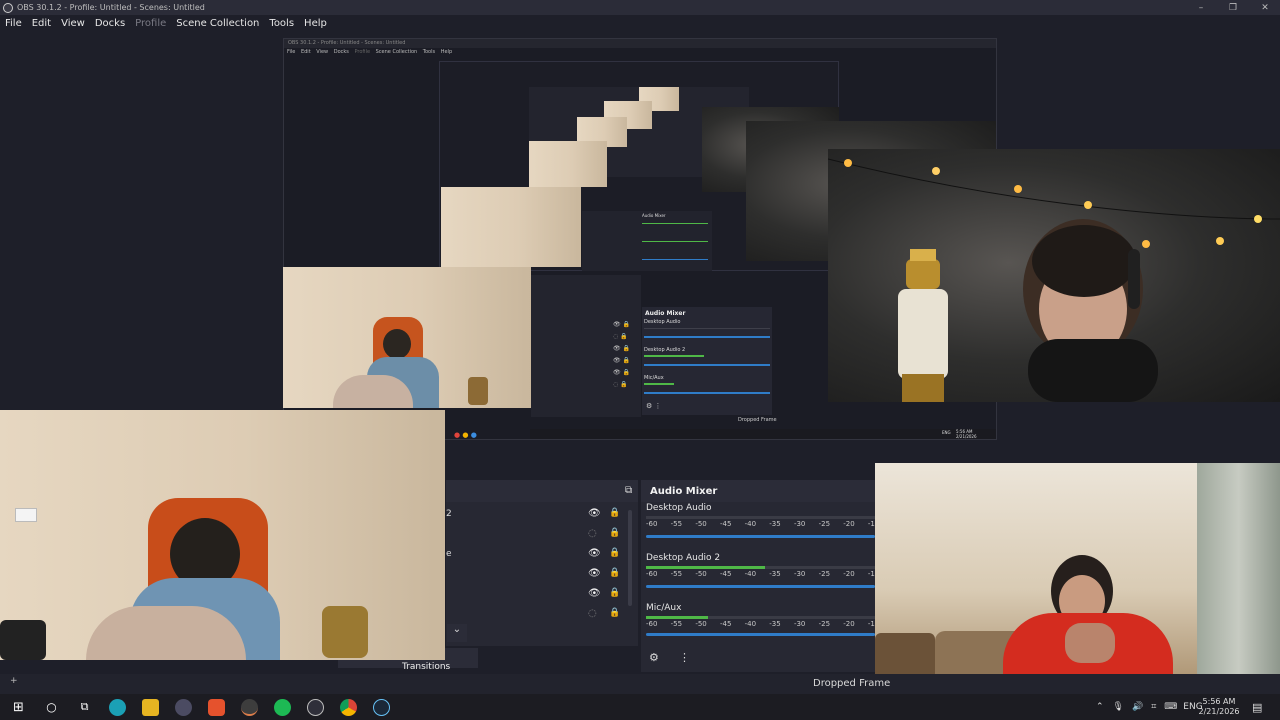 The width and height of the screenshot is (1280, 720). What do you see at coordinates (73, 23) in the screenshot?
I see `menu-view: View` at bounding box center [73, 23].